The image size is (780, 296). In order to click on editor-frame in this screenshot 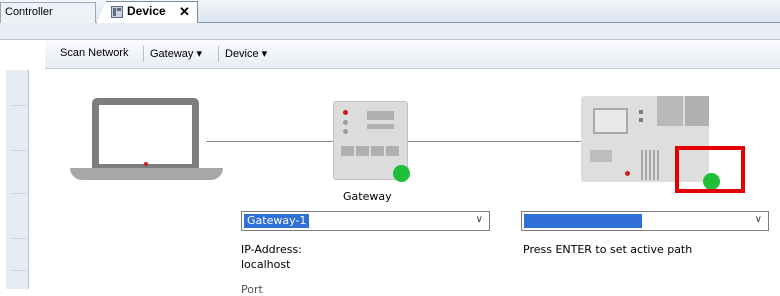, I will do `click(390, 31)`.